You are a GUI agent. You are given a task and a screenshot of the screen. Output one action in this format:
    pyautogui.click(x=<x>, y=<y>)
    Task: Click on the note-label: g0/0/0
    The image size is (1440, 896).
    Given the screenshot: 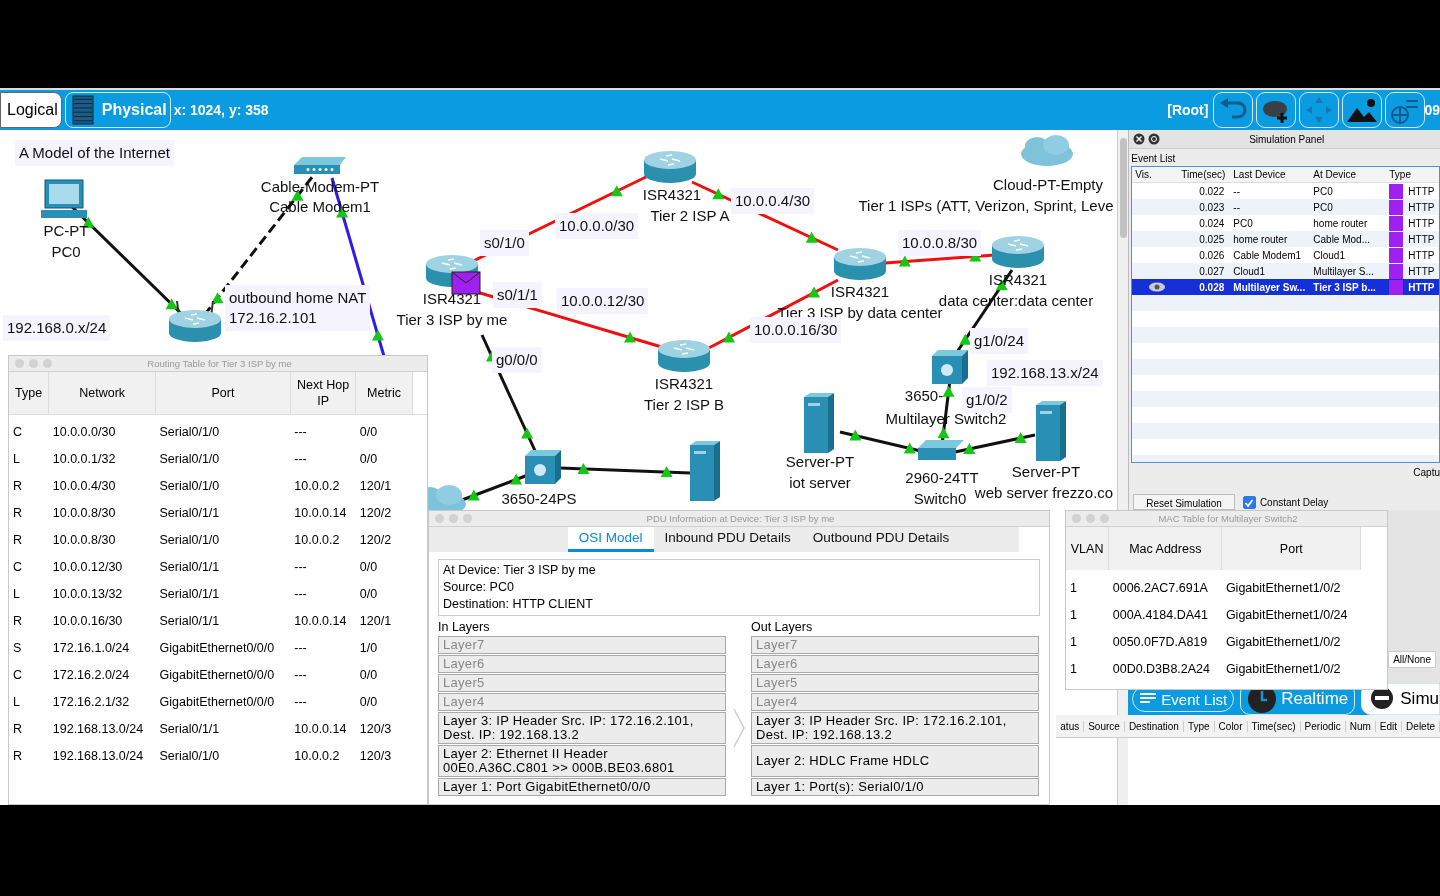 What is the action you would take?
    pyautogui.click(x=517, y=360)
    